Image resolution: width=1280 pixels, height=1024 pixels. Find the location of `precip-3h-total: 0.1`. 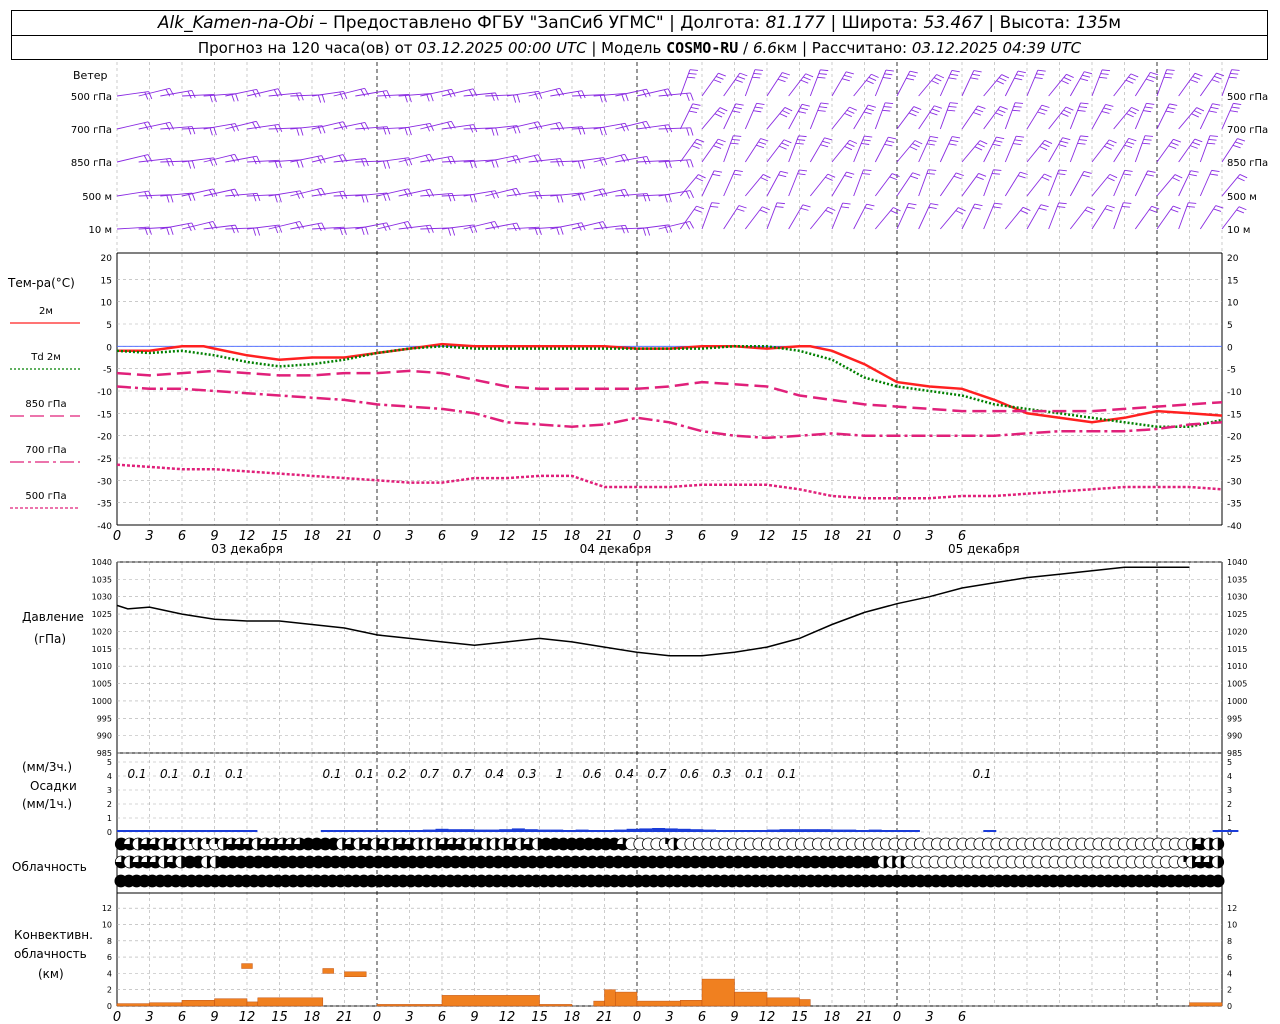

precip-3h-total: 0.1 is located at coordinates (201, 774).